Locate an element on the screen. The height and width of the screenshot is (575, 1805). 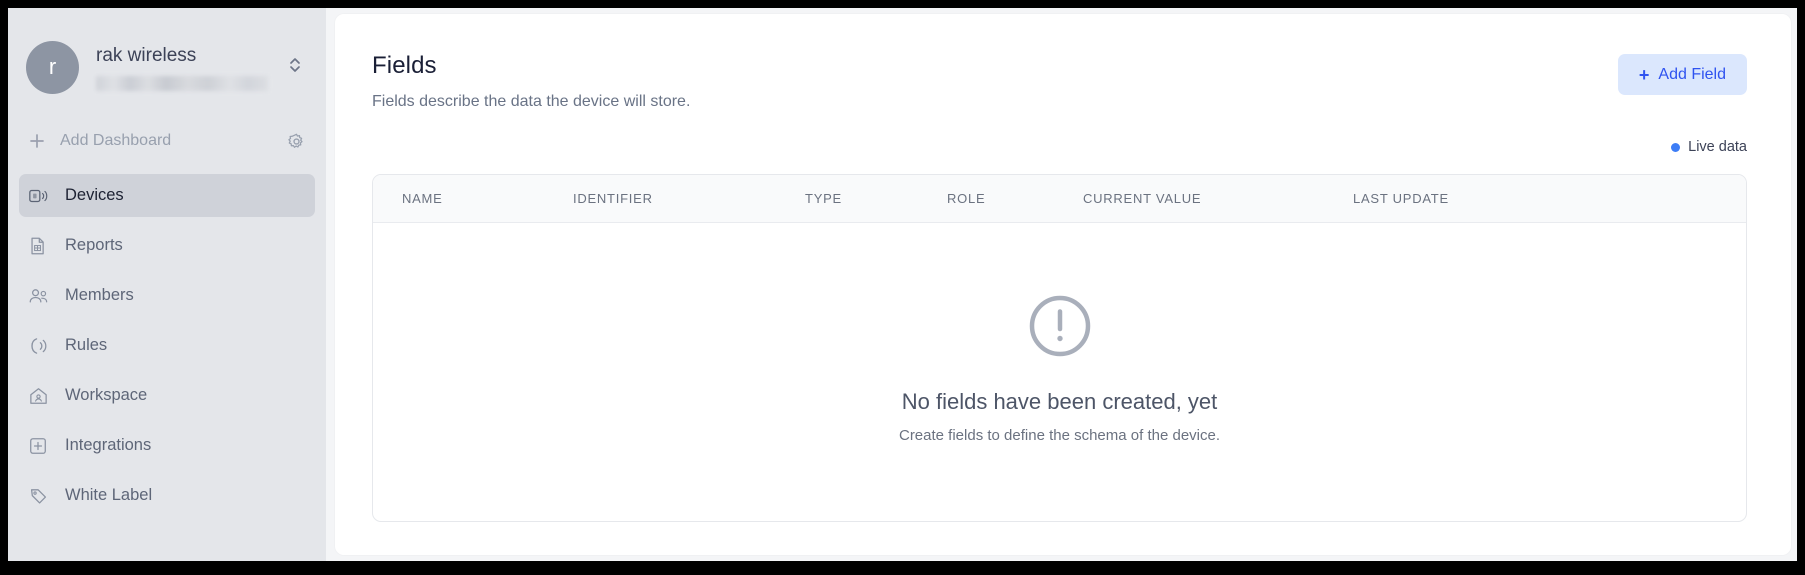
sidebar-item-label: Reports is located at coordinates (94, 245).